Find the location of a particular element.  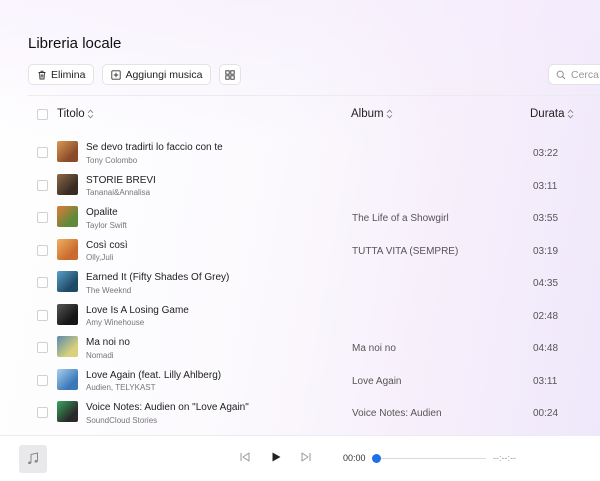

track-title: Love Again (feat. Lilly Ahlberg) is located at coordinates (154, 375).